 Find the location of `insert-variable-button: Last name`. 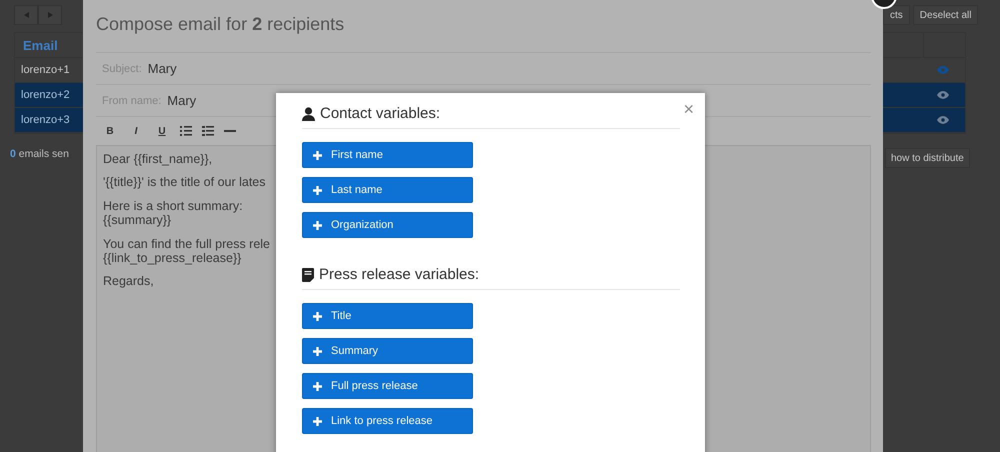

insert-variable-button: Last name is located at coordinates (387, 190).